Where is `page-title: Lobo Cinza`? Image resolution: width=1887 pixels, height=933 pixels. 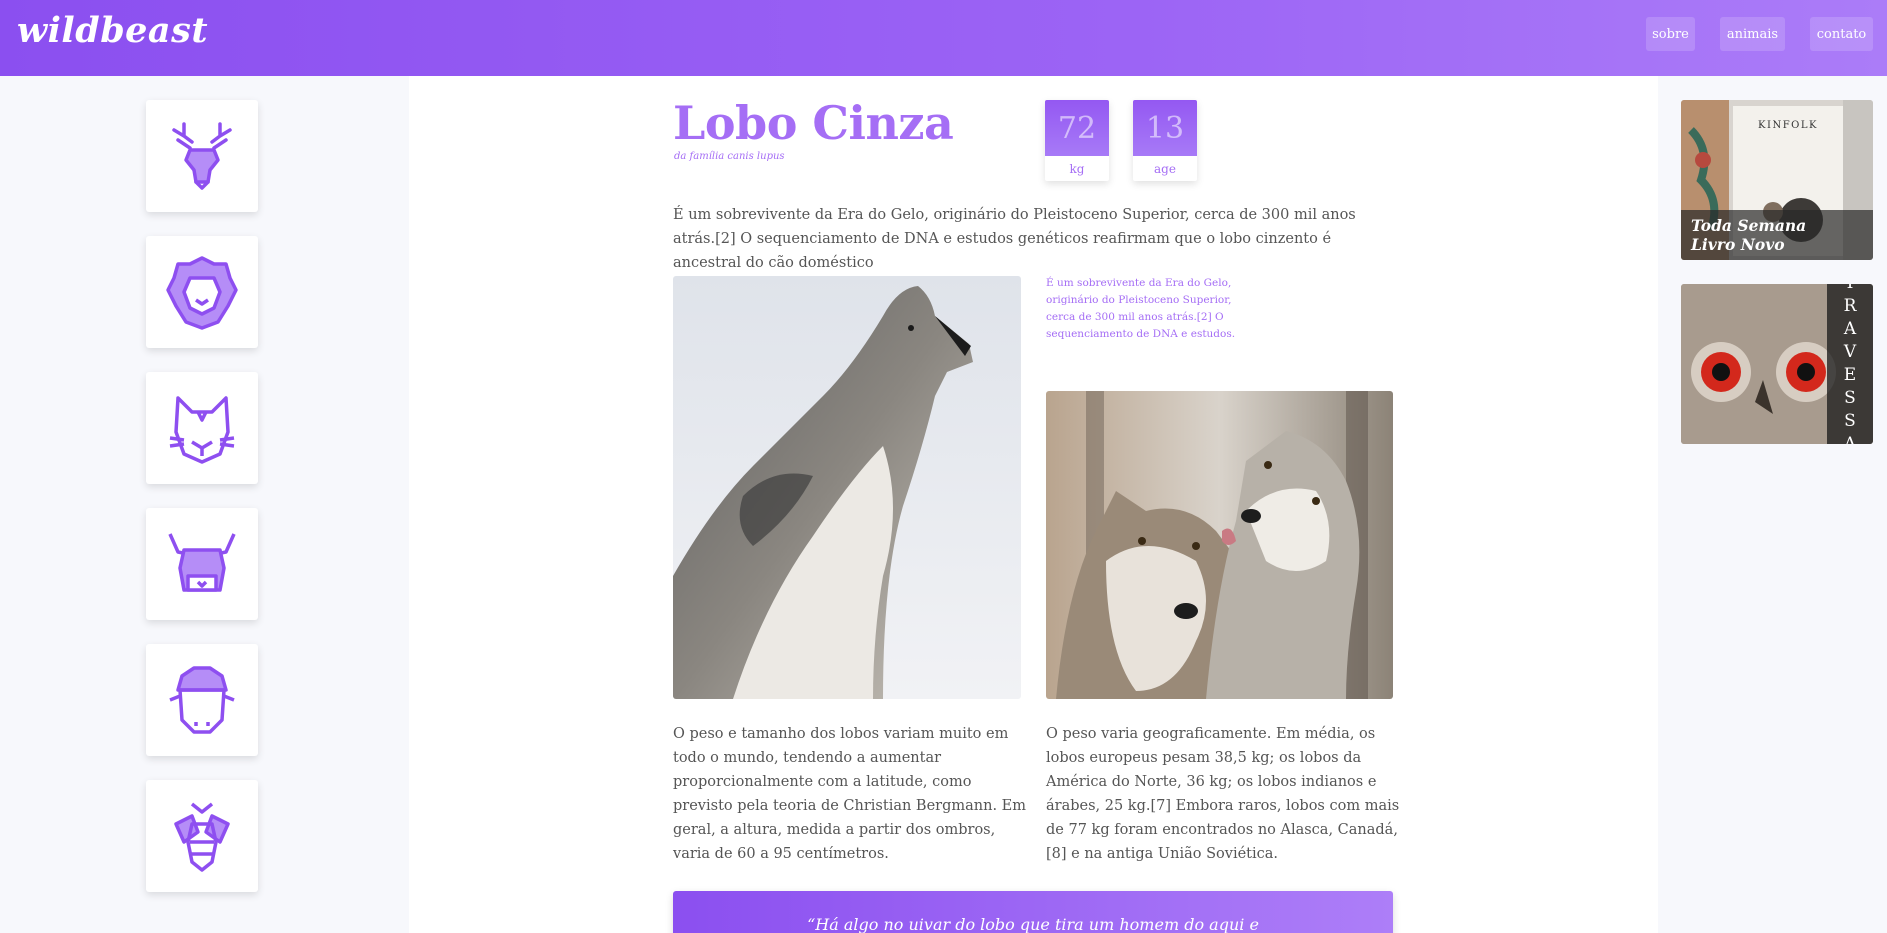 page-title: Lobo Cinza is located at coordinates (813, 123).